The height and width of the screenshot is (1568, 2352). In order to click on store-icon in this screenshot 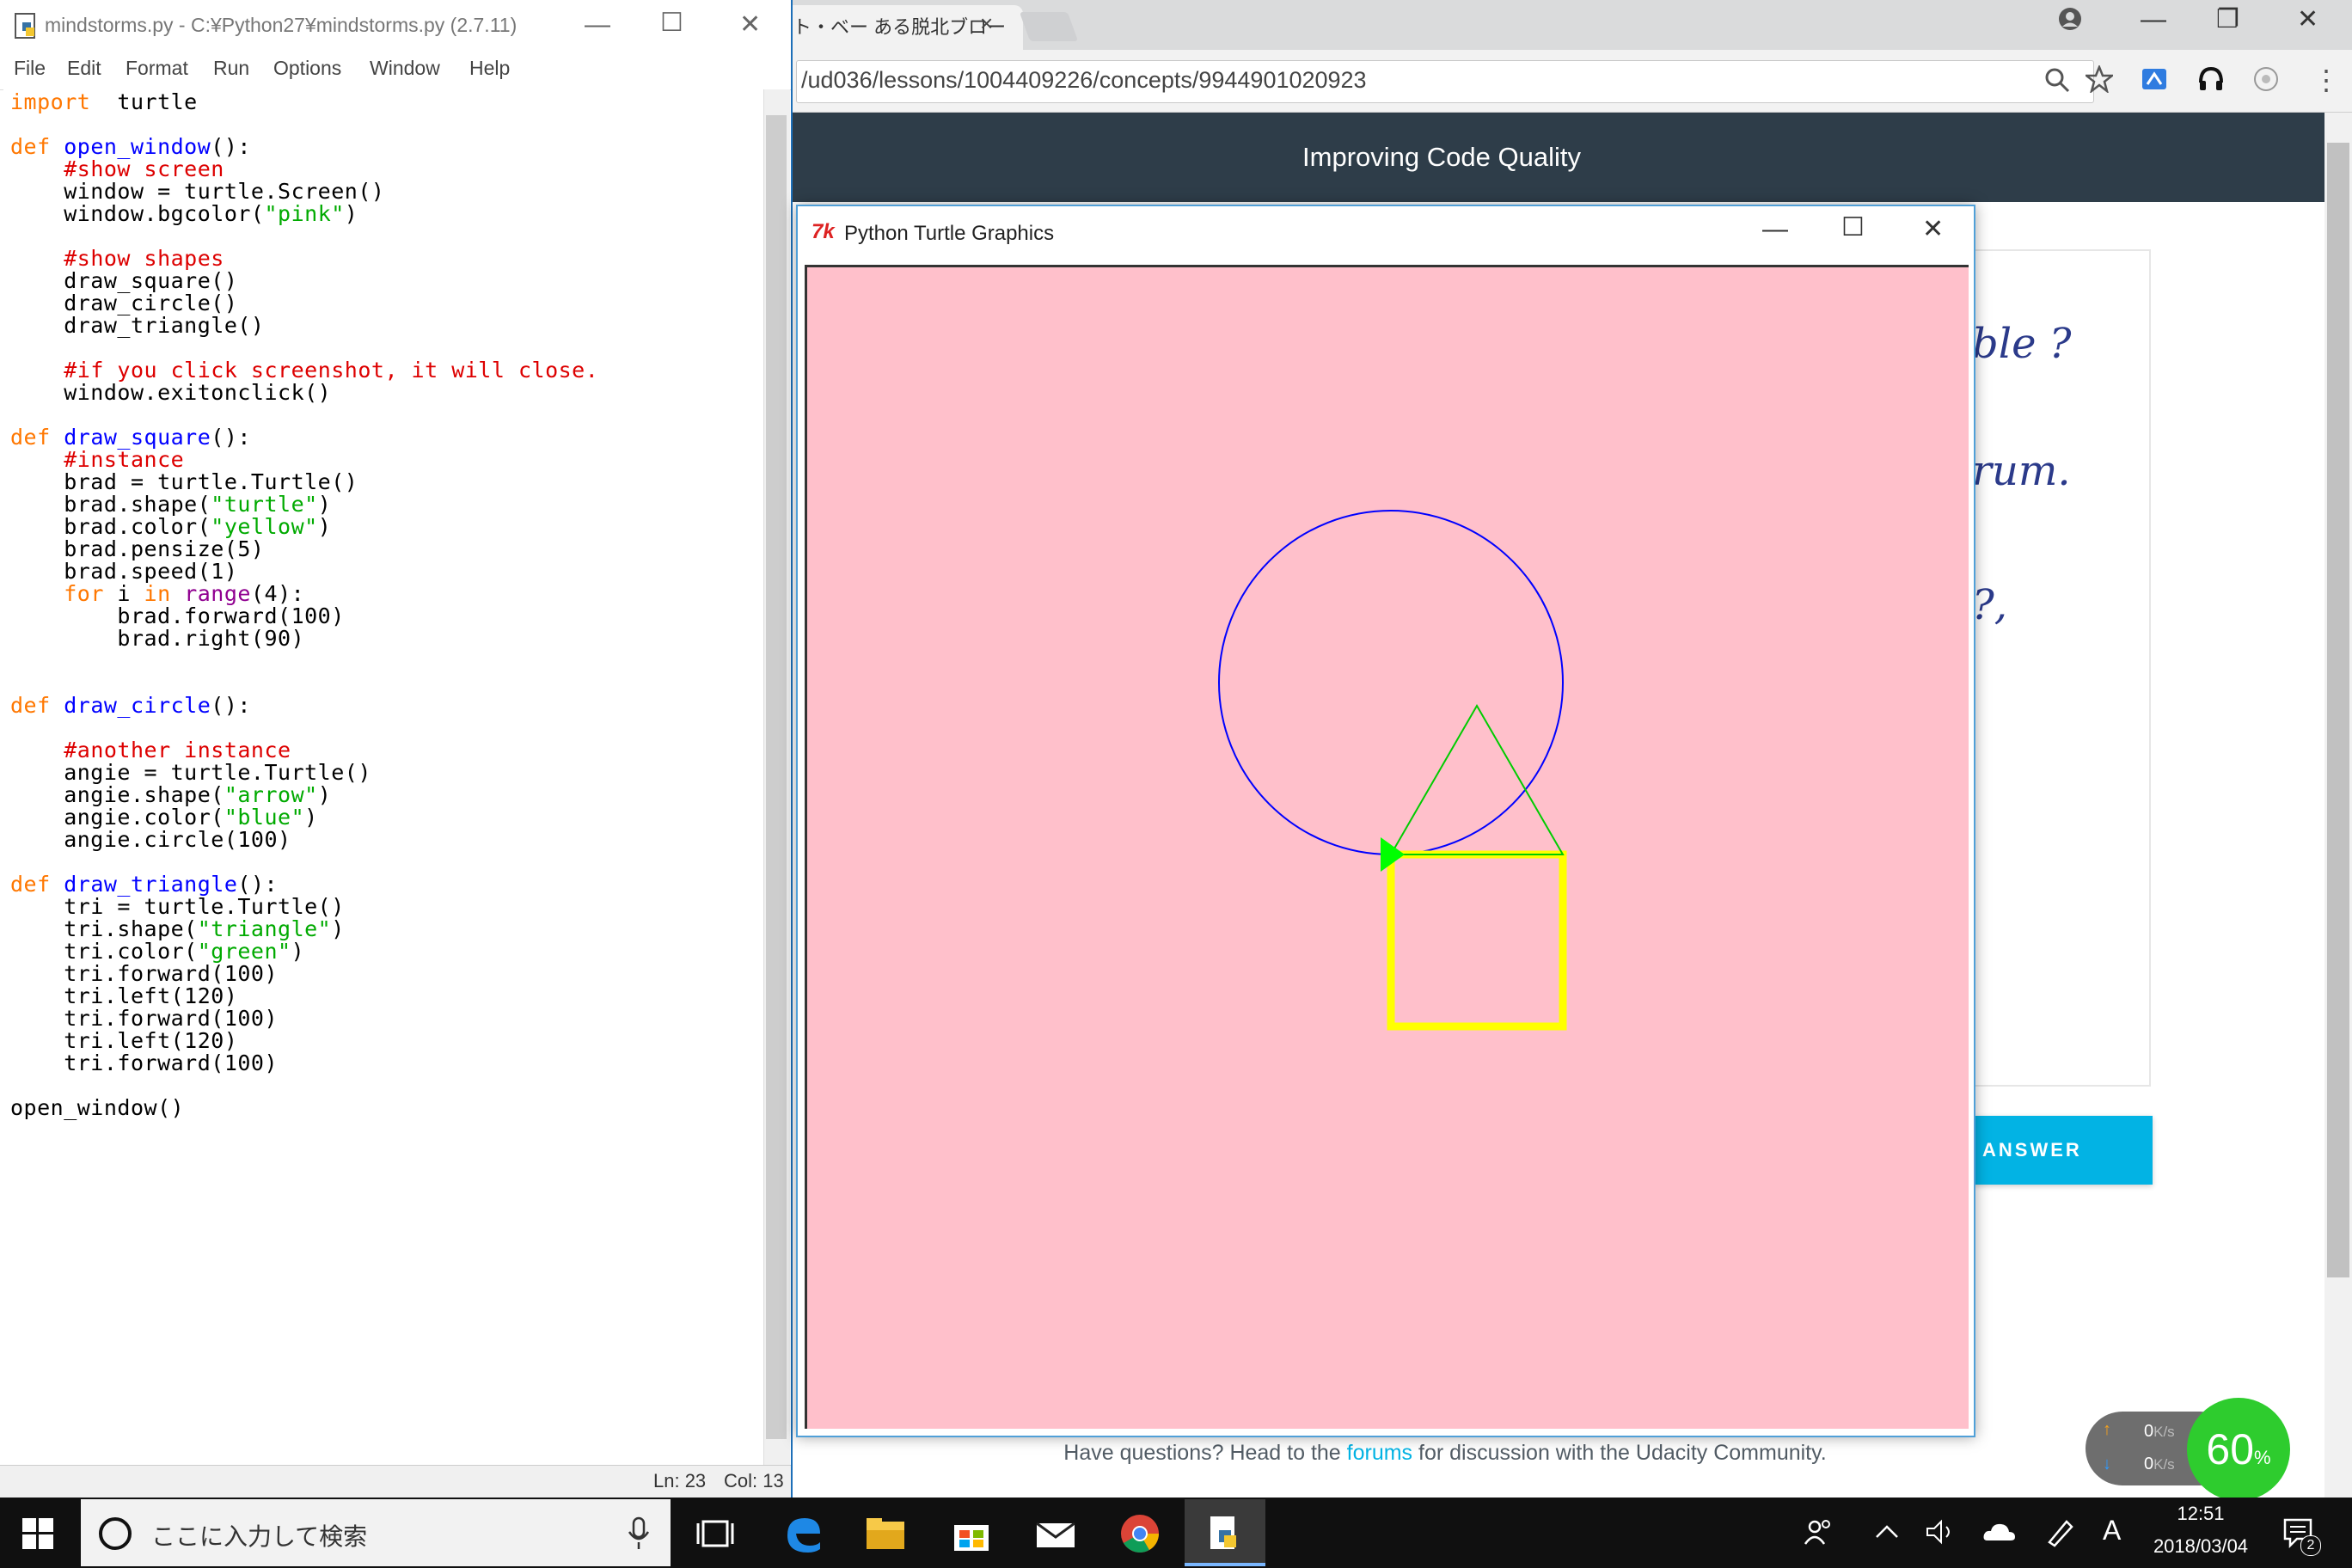, I will do `click(971, 1533)`.